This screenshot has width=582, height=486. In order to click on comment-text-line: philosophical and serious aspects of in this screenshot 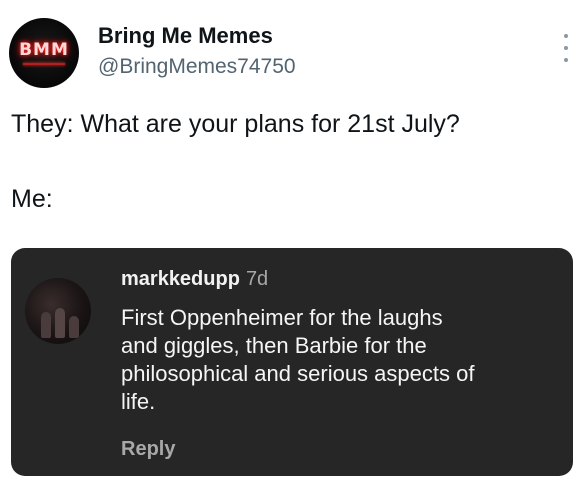, I will do `click(298, 373)`.